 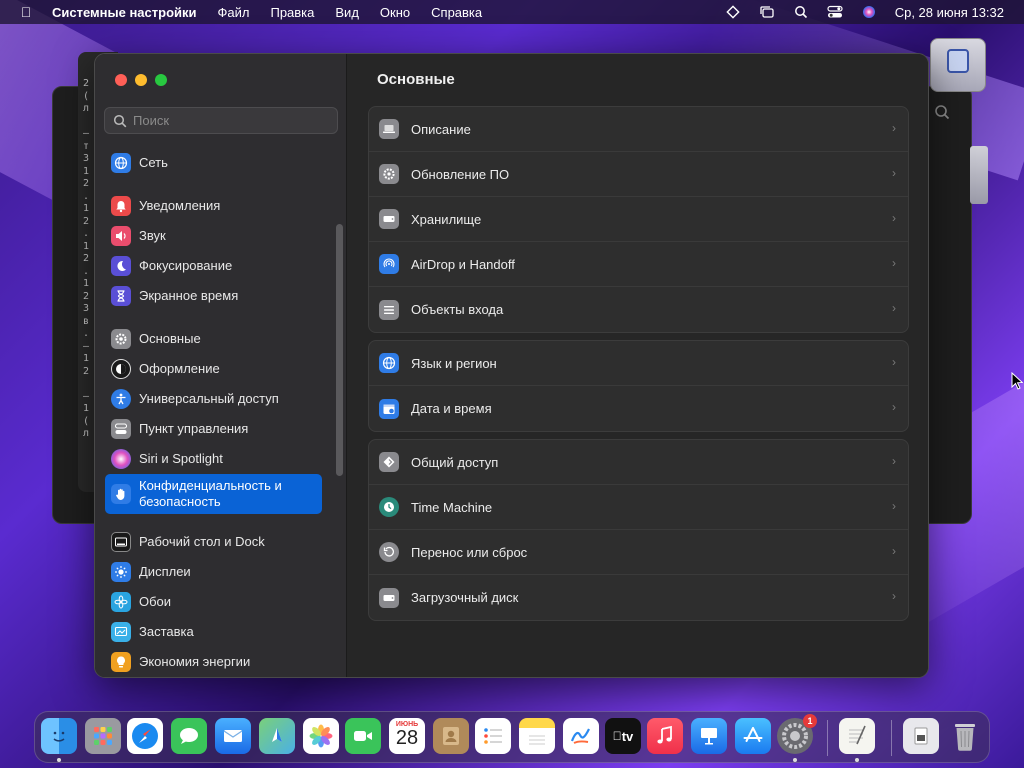 I want to click on safari-icon, so click(x=145, y=736).